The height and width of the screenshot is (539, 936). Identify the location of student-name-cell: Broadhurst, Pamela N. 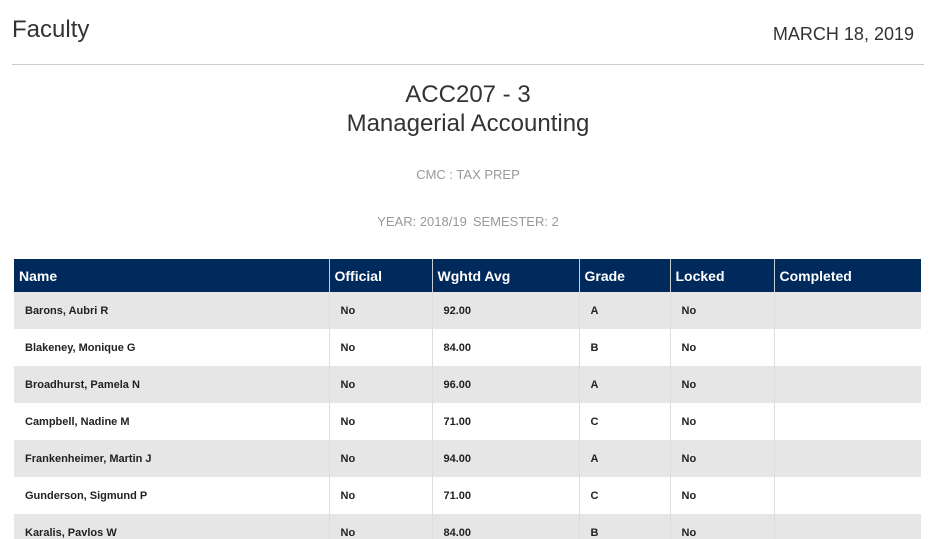
(172, 384).